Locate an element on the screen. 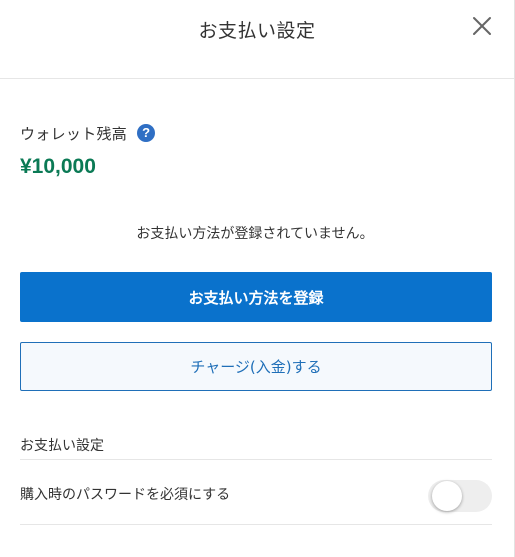 This screenshot has height=557, width=515. wallet-balance-label: ウォレット残高 is located at coordinates (74, 133).